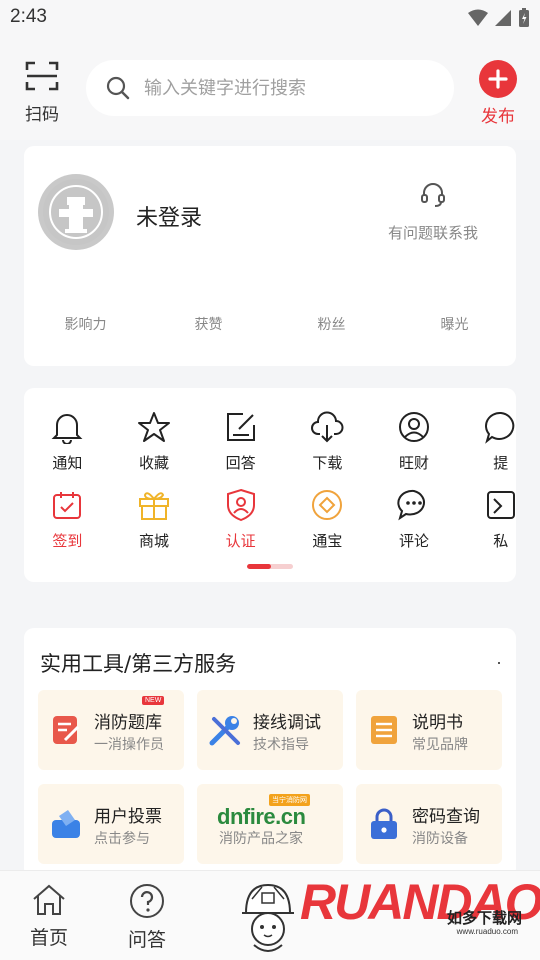  What do you see at coordinates (147, 901) in the screenshot?
I see `question-icon` at bounding box center [147, 901].